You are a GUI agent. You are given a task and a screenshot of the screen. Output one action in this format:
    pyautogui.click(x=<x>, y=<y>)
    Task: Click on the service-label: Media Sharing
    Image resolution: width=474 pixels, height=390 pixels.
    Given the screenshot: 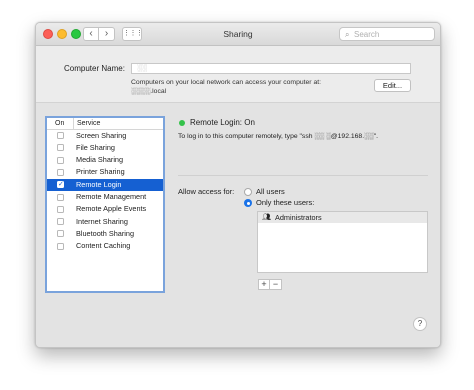 What is the action you would take?
    pyautogui.click(x=100, y=160)
    